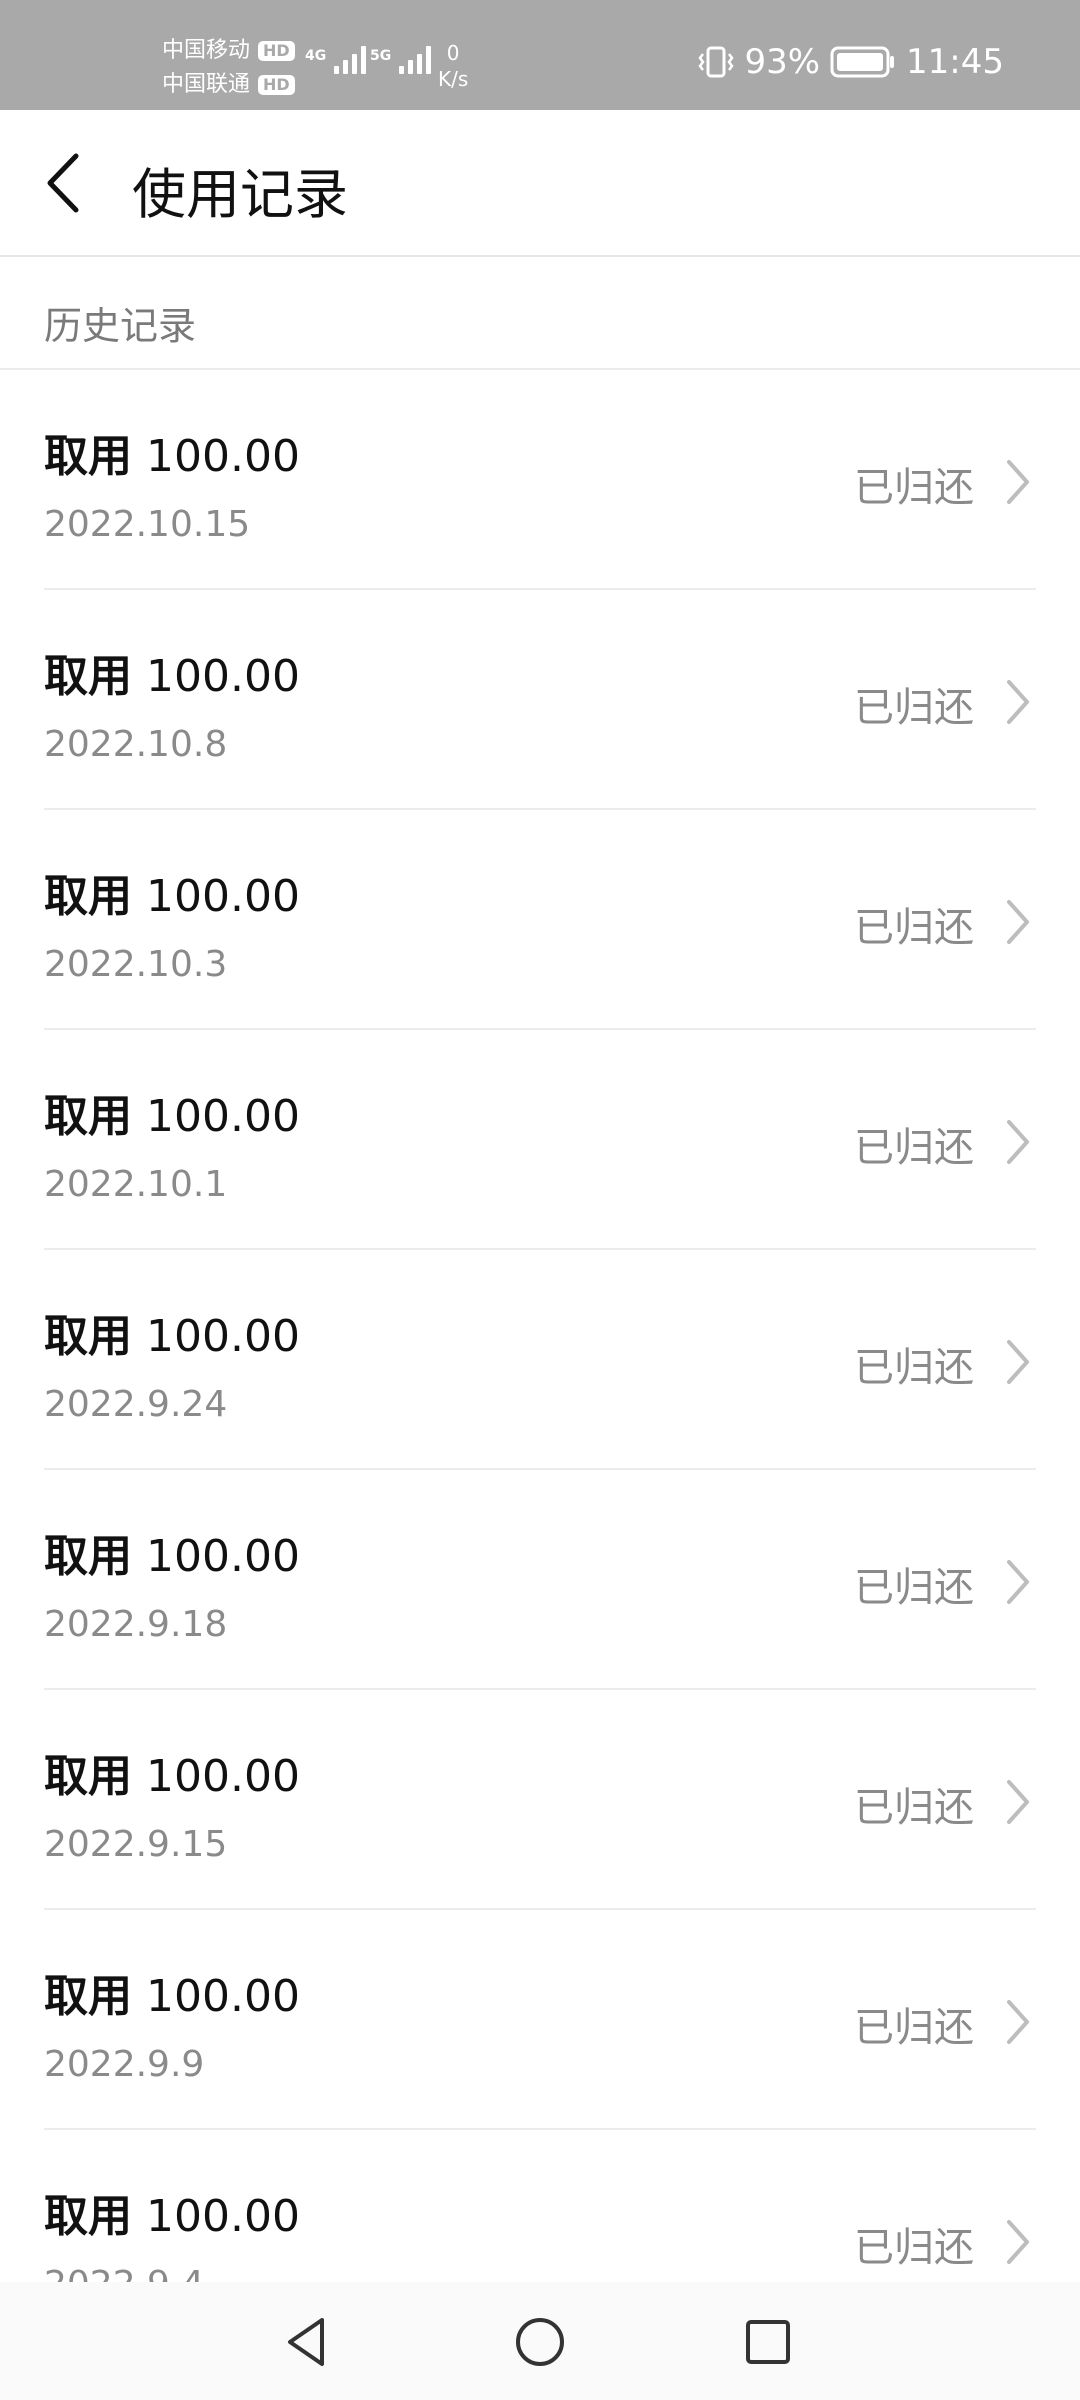 Image resolution: width=1080 pixels, height=2400 pixels. I want to click on list-item: 取用 100.00 2022.9.9 已归还, so click(540, 2020).